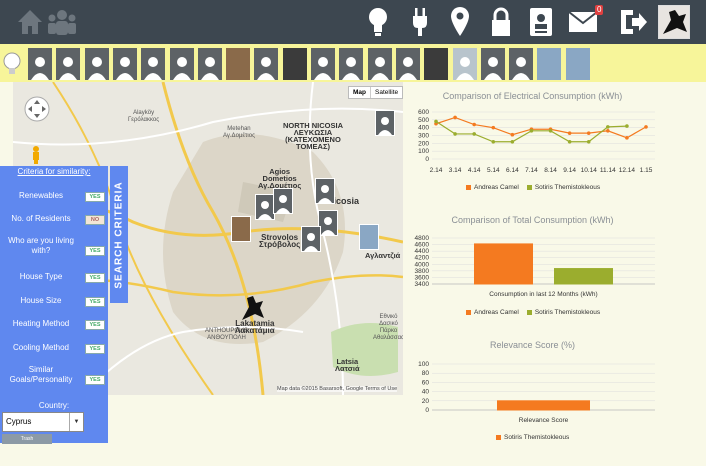 Image resolution: width=706 pixels, height=466 pixels. What do you see at coordinates (36, 155) in the screenshot?
I see `street-view-pegman-icon` at bounding box center [36, 155].